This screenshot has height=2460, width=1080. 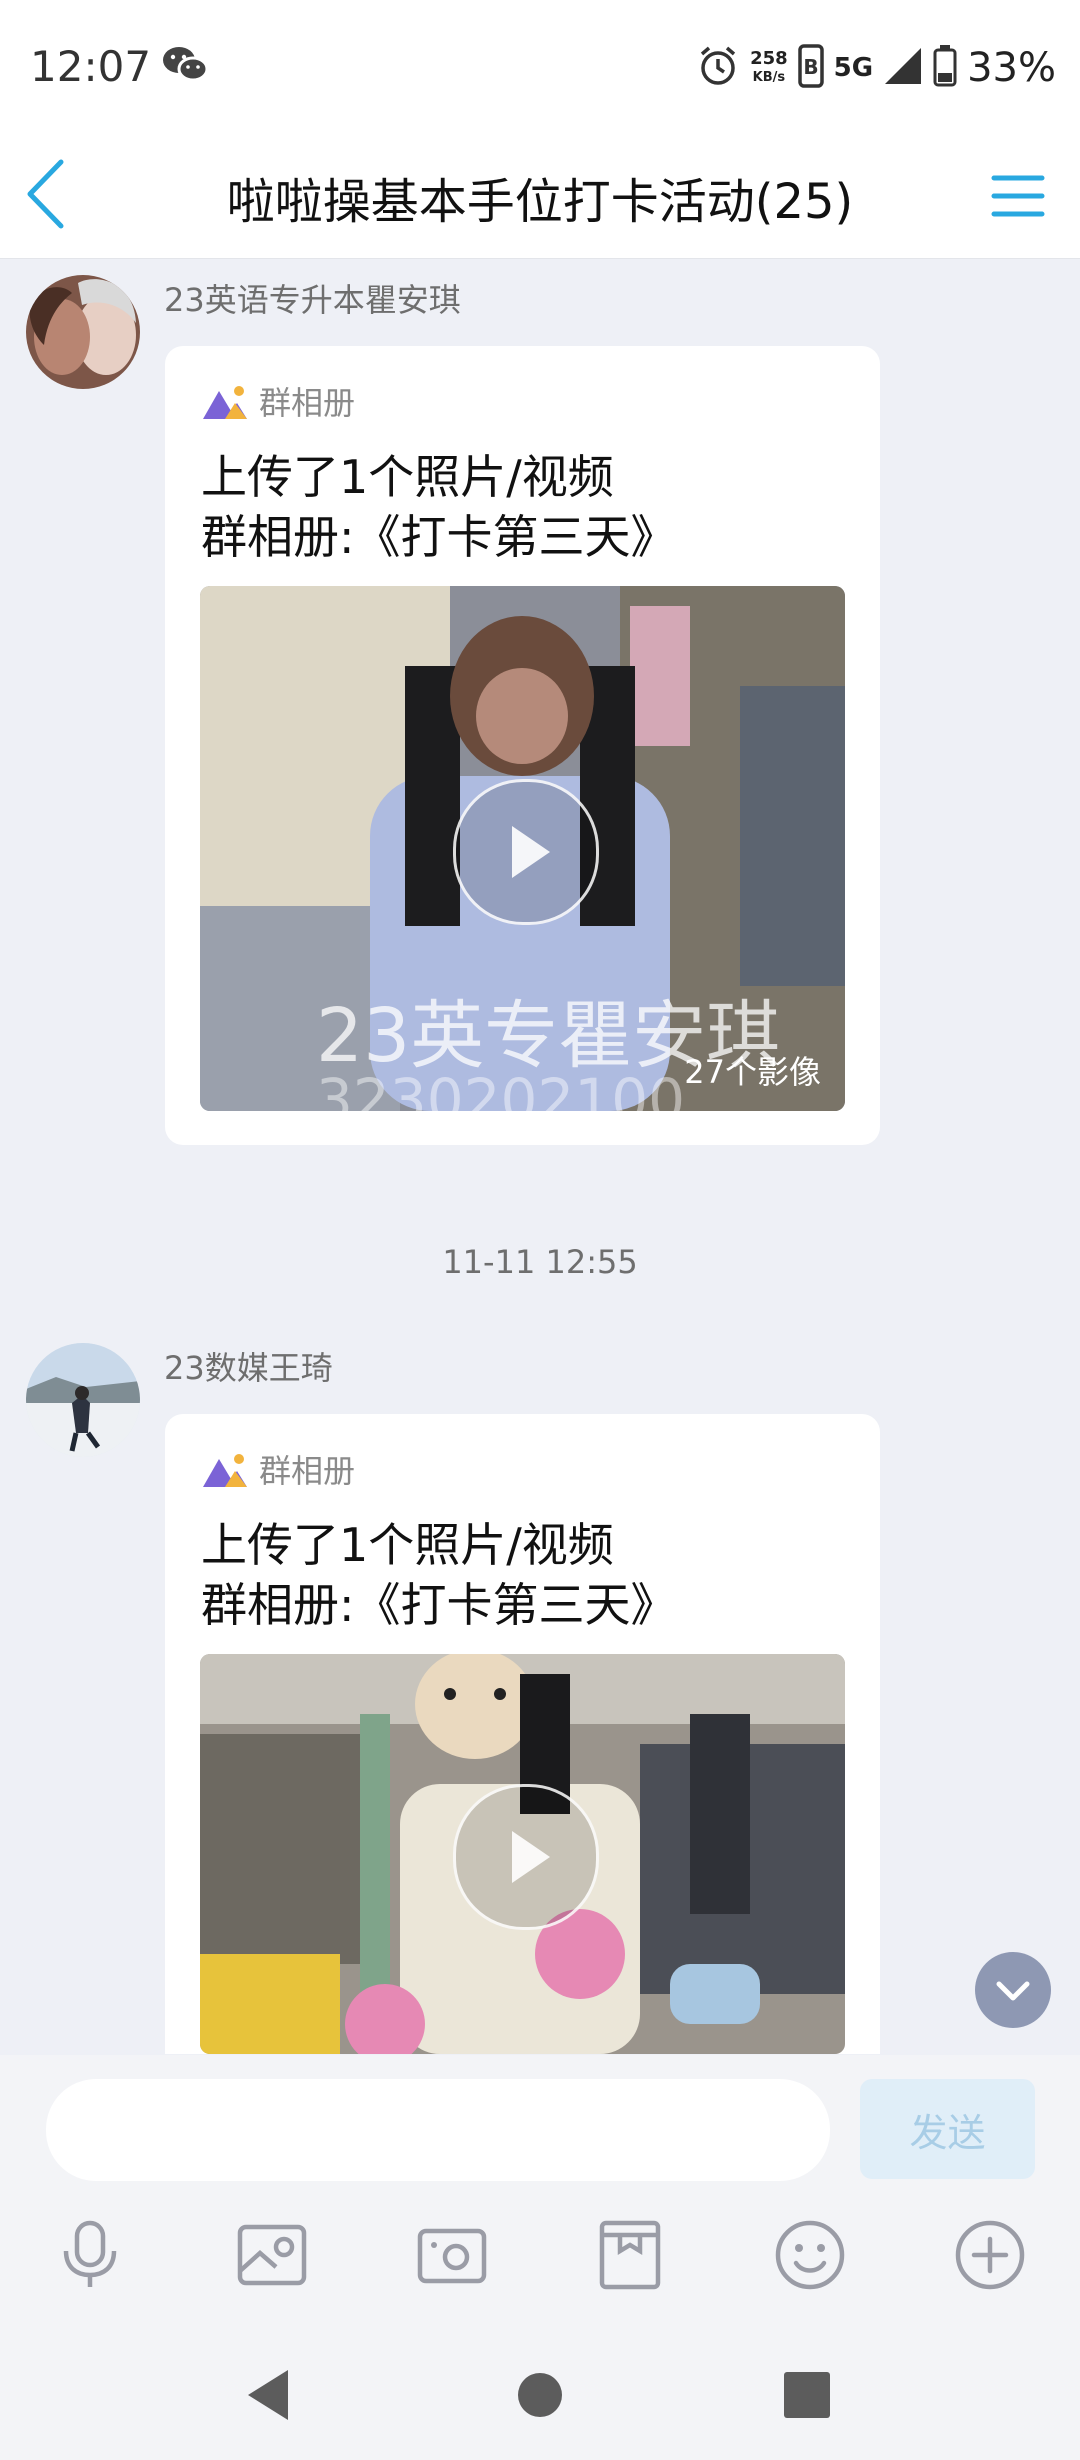 What do you see at coordinates (853, 68) in the screenshot?
I see `network-type: 5G` at bounding box center [853, 68].